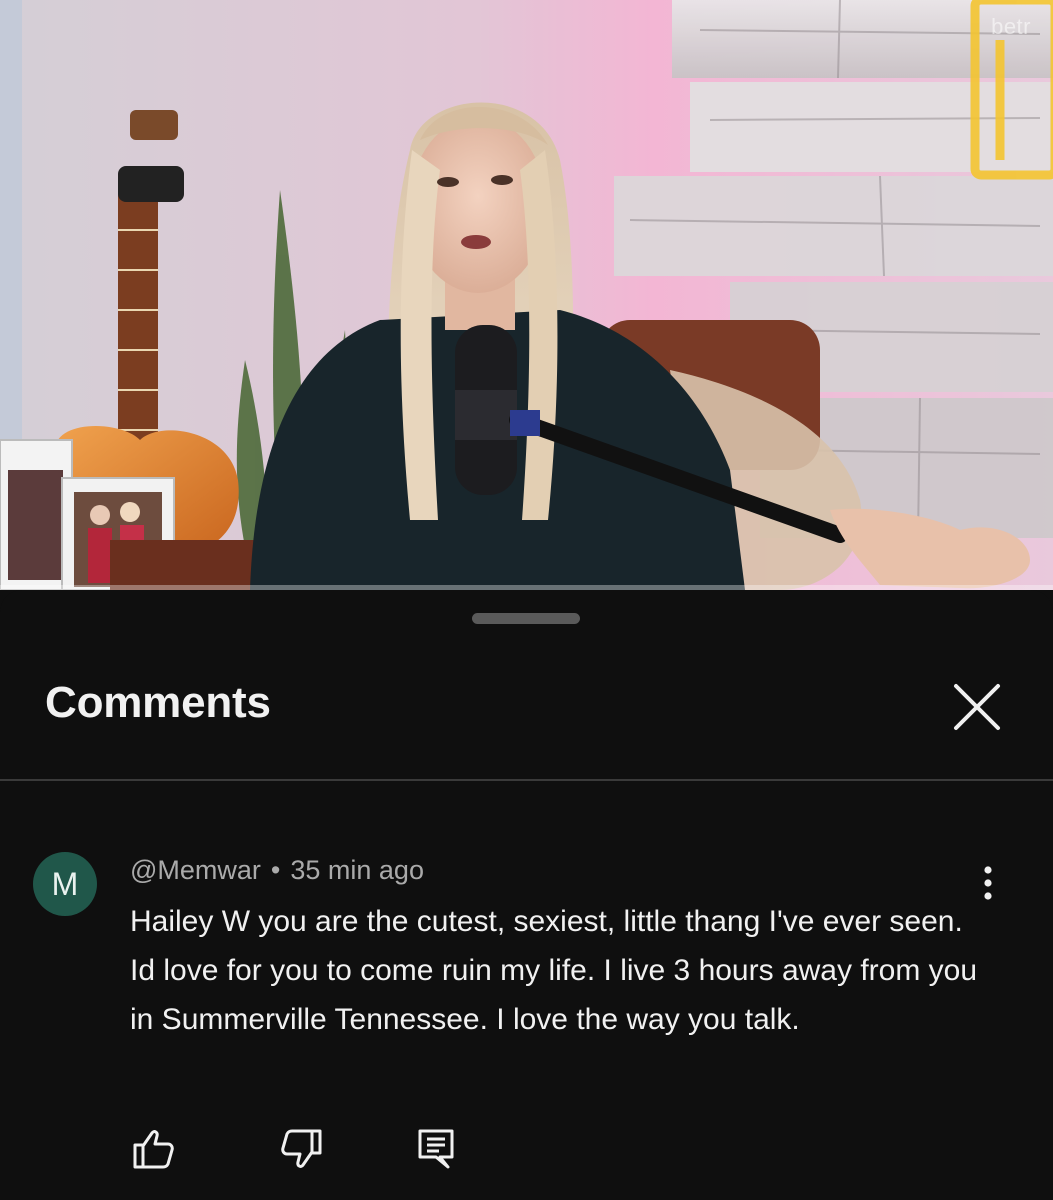 This screenshot has height=1200, width=1053. I want to click on comments-title: Comments, so click(158, 702).